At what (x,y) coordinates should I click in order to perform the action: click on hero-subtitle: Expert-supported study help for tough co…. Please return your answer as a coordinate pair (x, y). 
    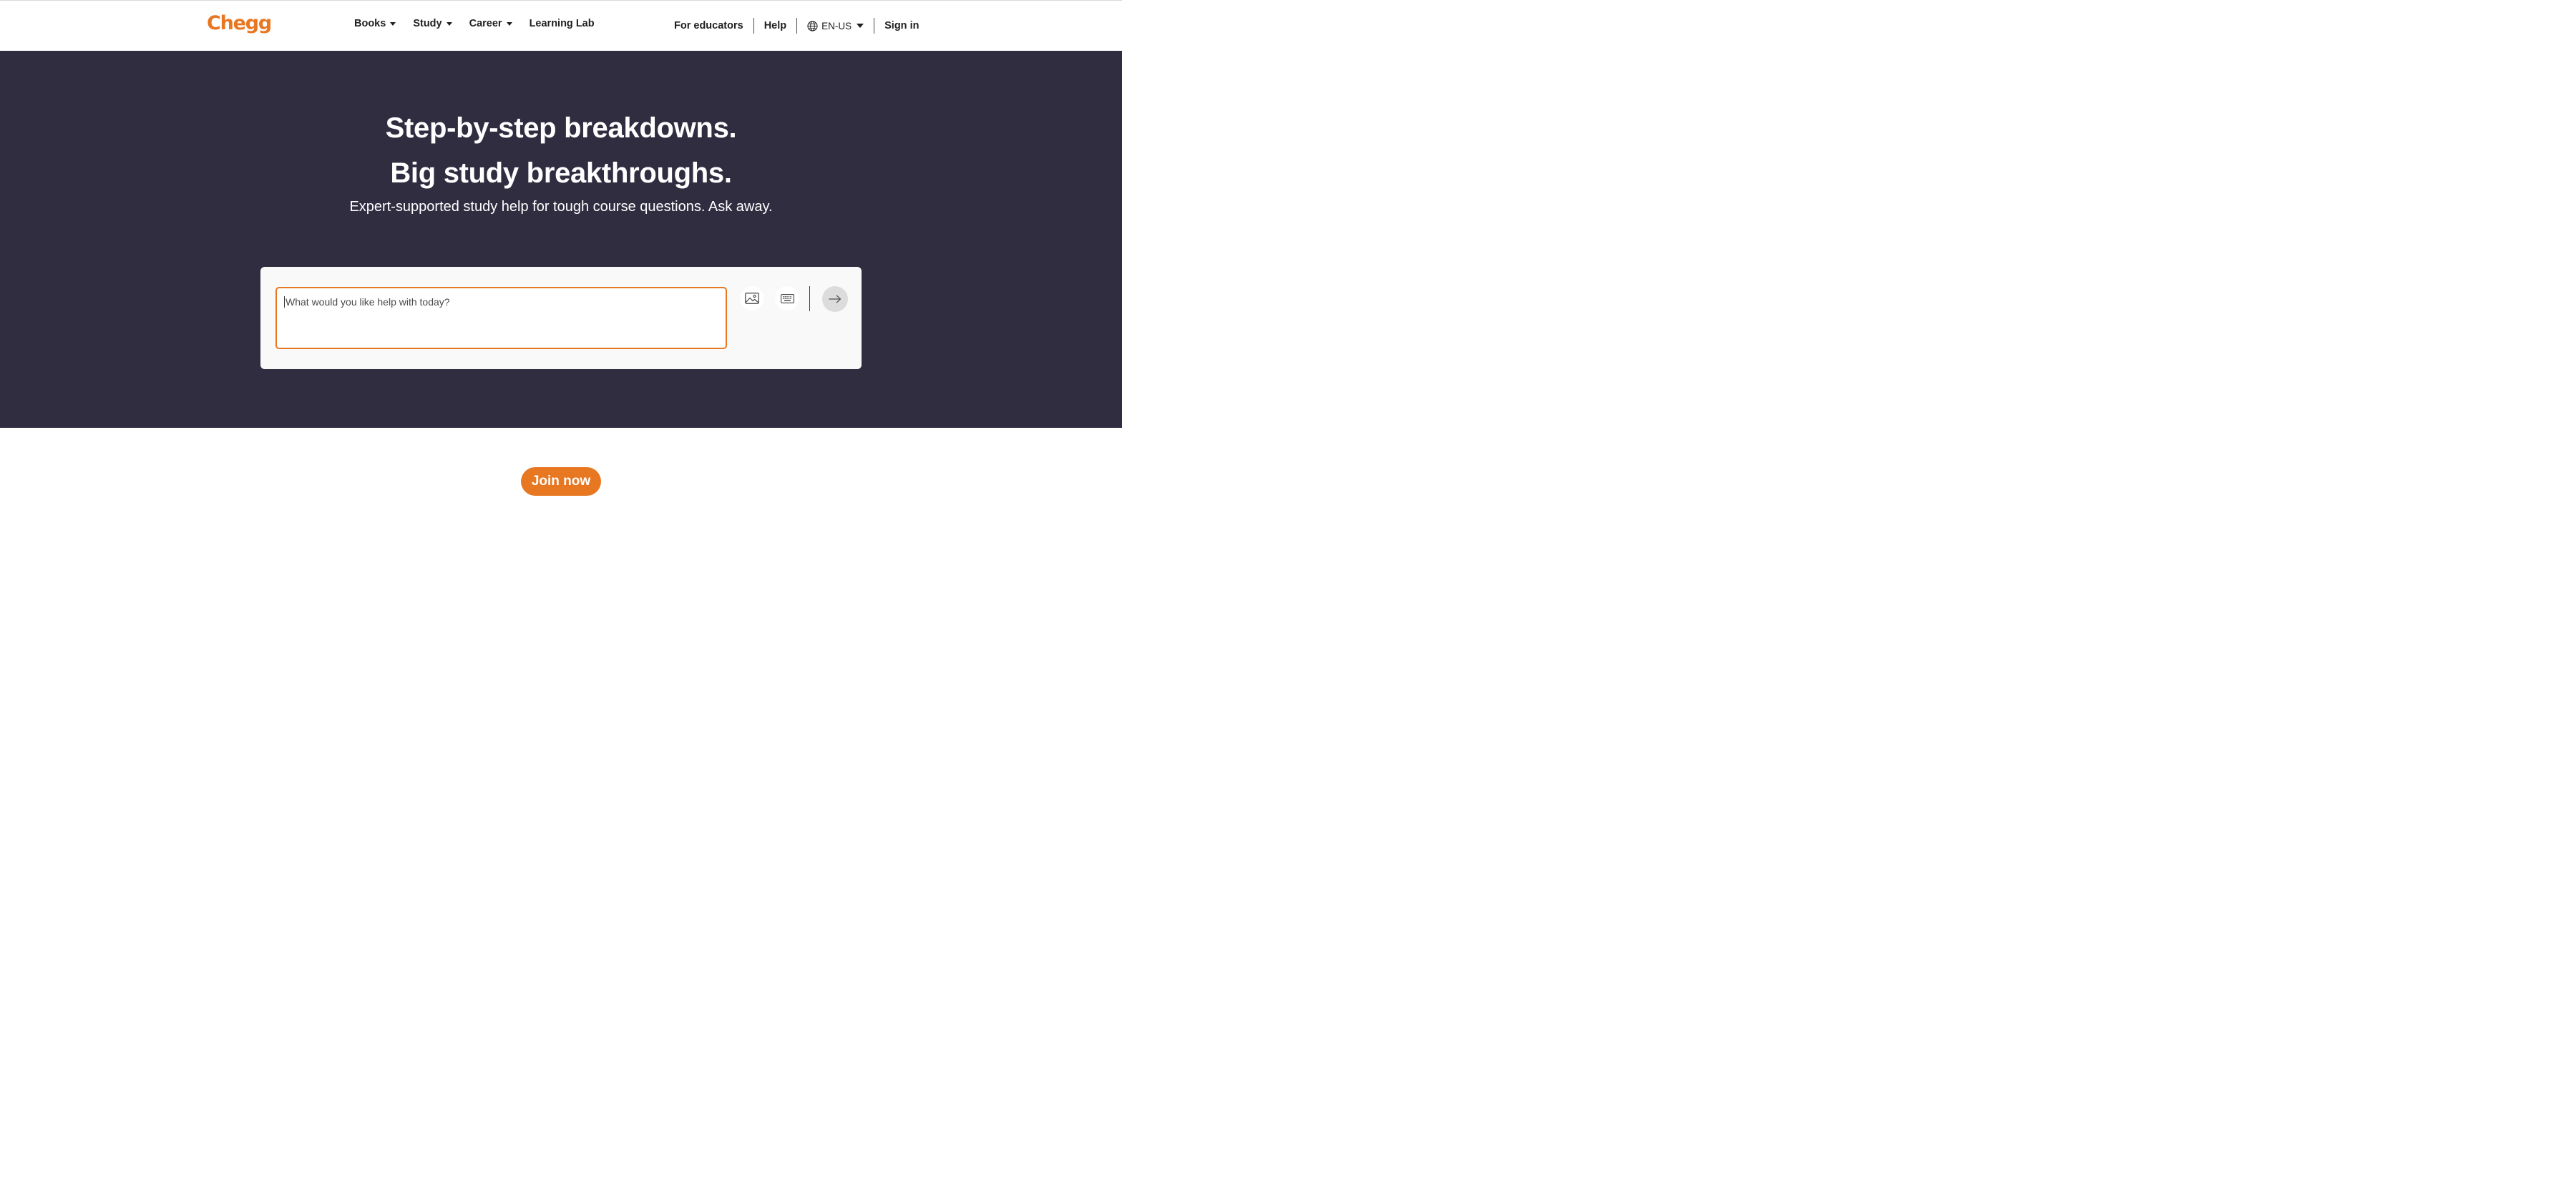
    Looking at the image, I should click on (561, 207).